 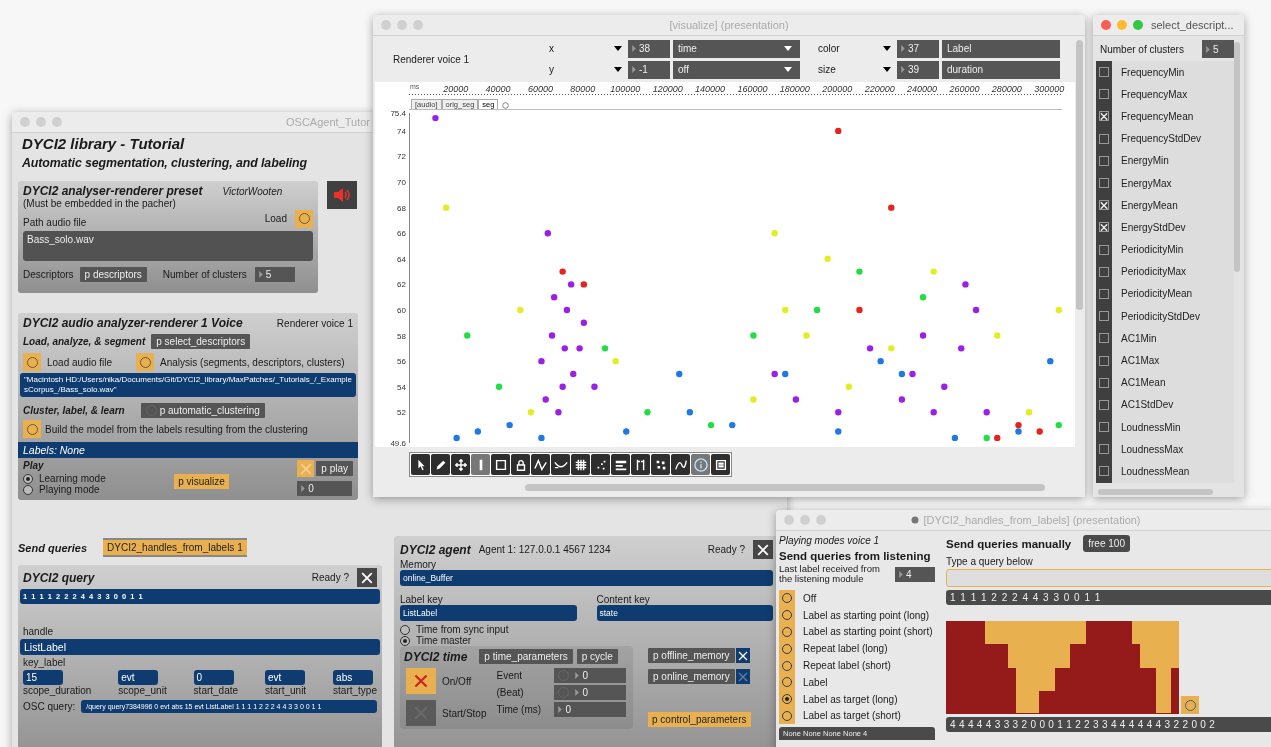 I want to click on patcher-button: p visualize, so click(x=201, y=481).